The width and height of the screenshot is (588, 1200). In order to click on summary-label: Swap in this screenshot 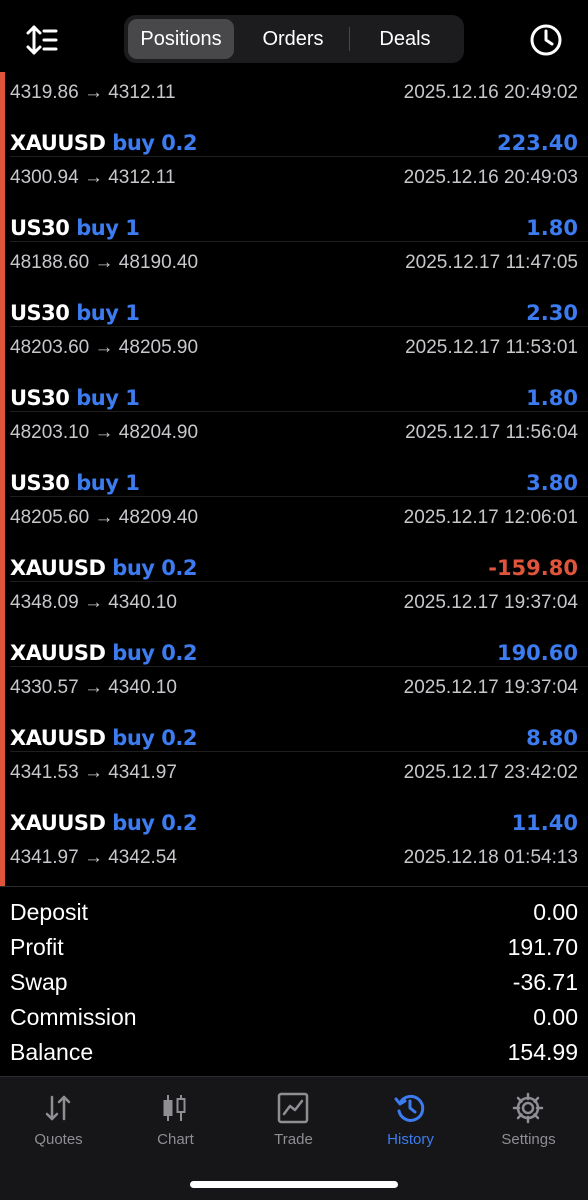, I will do `click(39, 982)`.